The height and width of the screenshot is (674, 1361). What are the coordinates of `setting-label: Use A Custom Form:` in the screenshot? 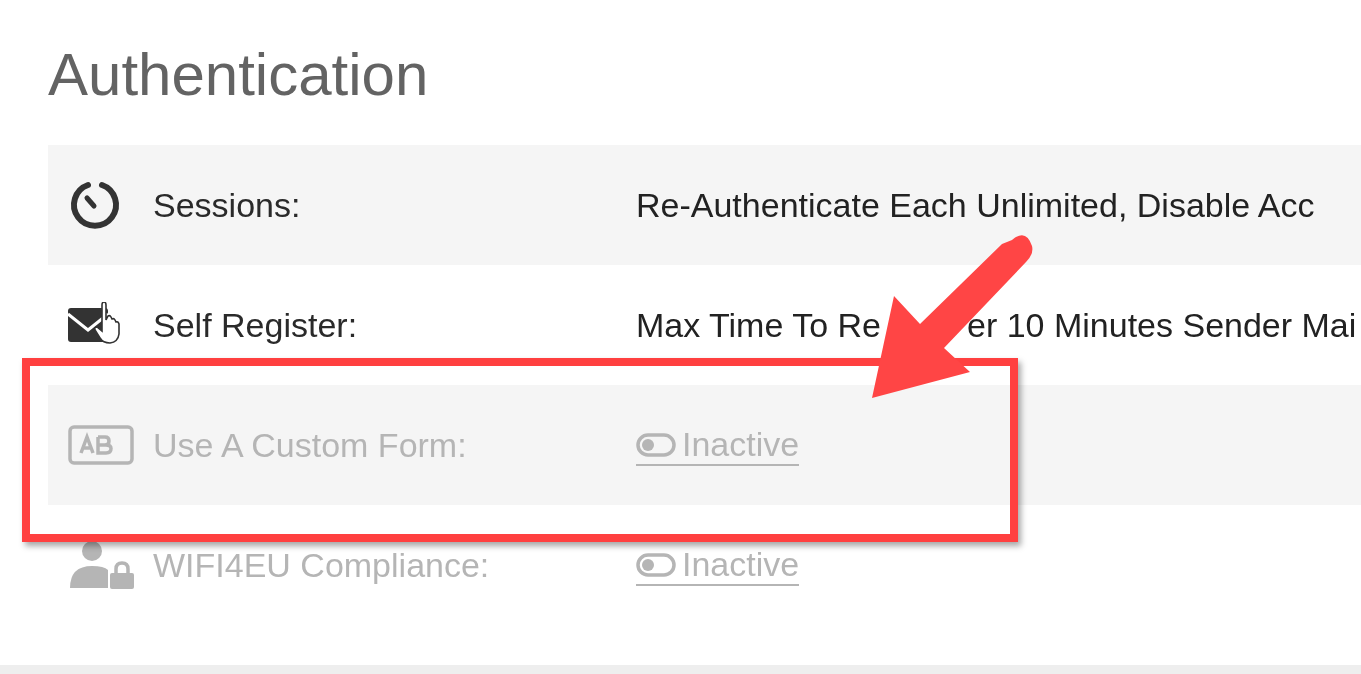 It's located at (310, 444).